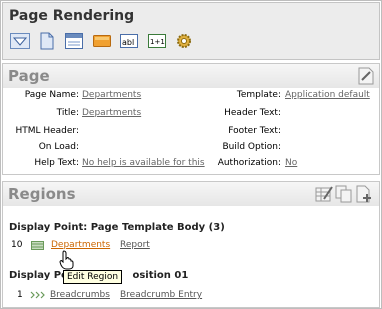 The width and height of the screenshot is (382, 309). Describe the element at coordinates (20, 41) in the screenshot. I see `collapse-icon` at that location.